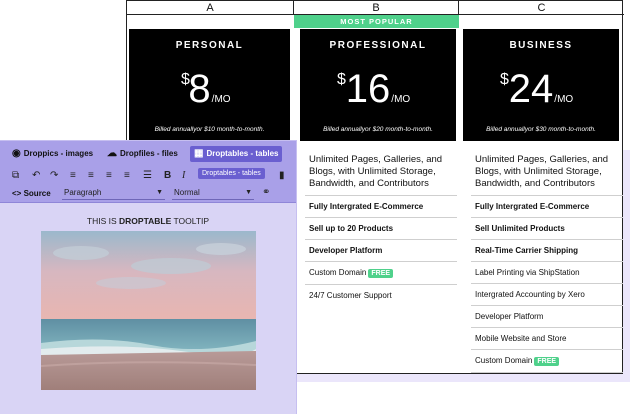 The width and height of the screenshot is (630, 414). What do you see at coordinates (83, 192) in the screenshot?
I see `paragraph-value: Paragraph` at bounding box center [83, 192].